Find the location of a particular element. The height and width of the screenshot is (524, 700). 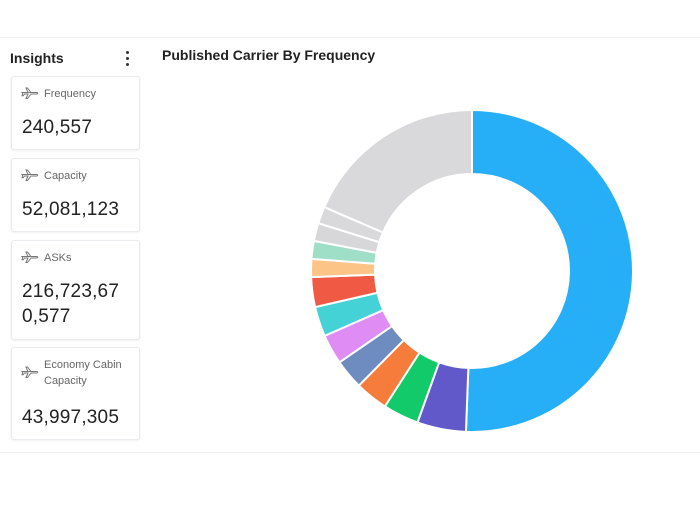

donut-slice is located at coordinates (397, 171).